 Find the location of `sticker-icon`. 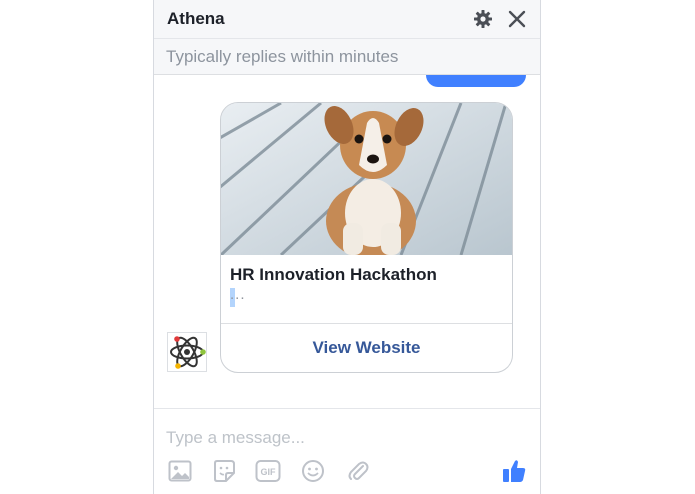

sticker-icon is located at coordinates (224, 471).